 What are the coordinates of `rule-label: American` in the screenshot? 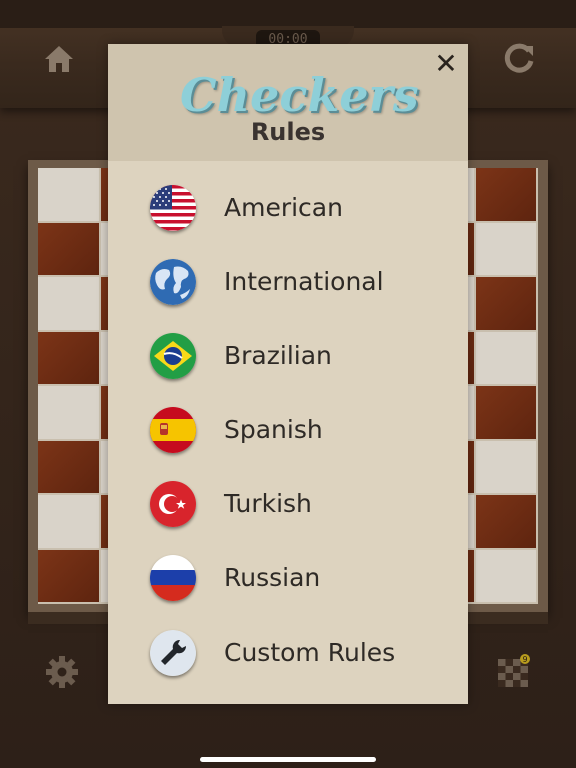 It's located at (283, 207).